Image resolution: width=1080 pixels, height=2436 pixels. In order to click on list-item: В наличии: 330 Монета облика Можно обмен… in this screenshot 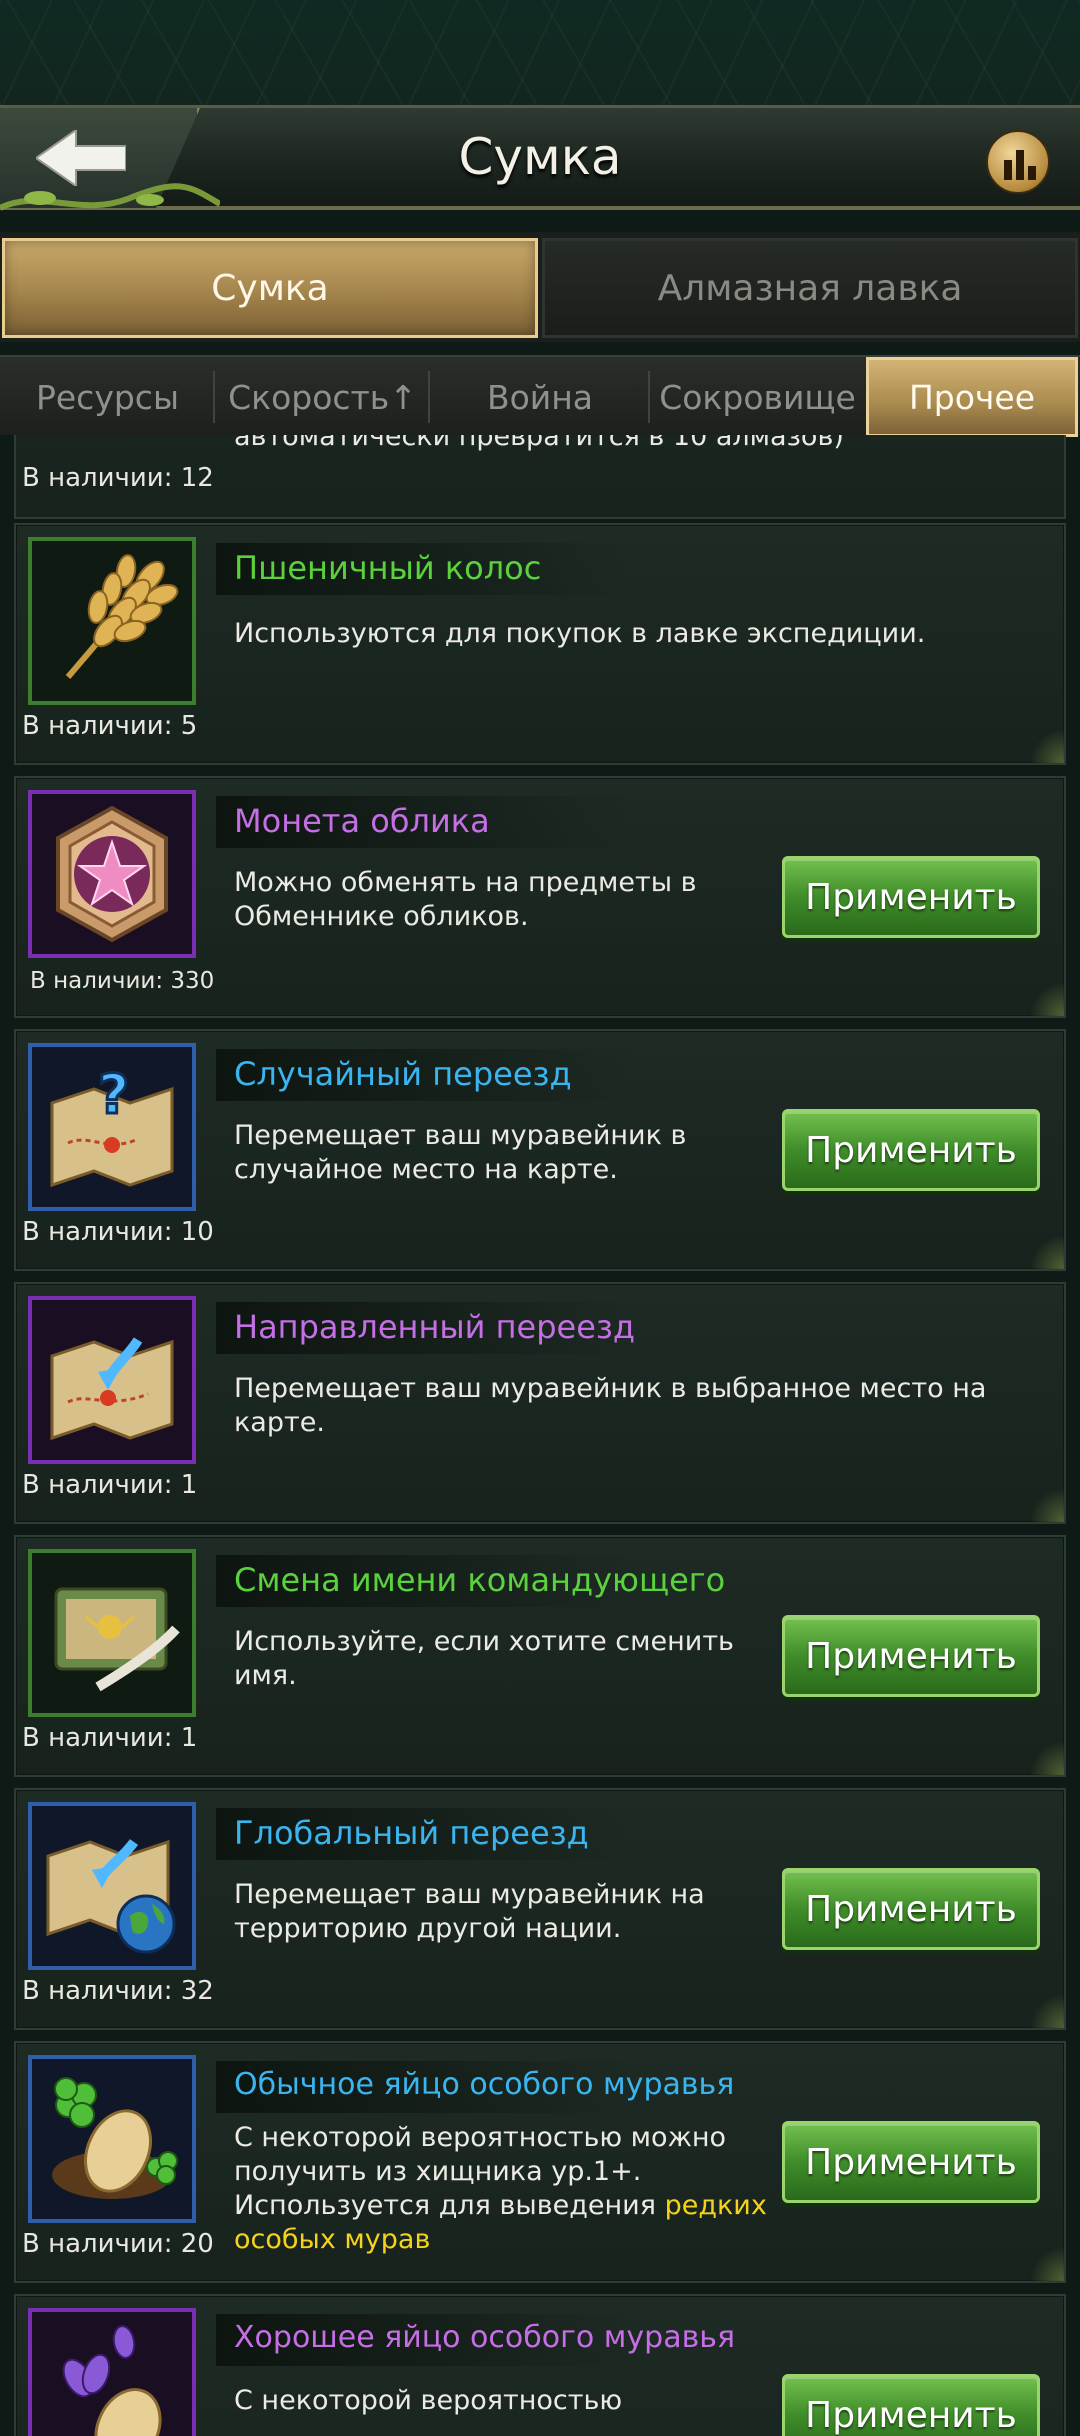, I will do `click(540, 897)`.